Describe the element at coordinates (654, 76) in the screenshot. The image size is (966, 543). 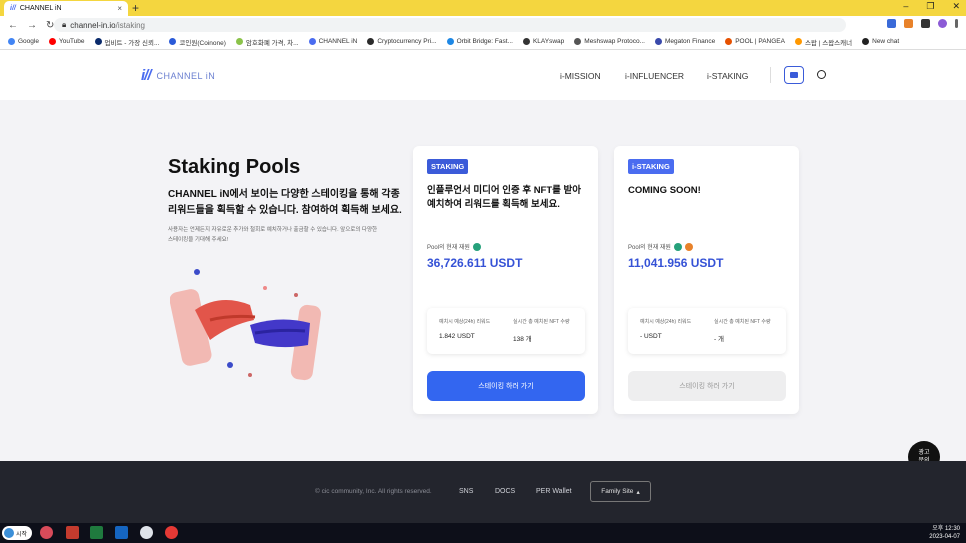
I see `nav-i-influencer: i-INFLUENCER` at that location.